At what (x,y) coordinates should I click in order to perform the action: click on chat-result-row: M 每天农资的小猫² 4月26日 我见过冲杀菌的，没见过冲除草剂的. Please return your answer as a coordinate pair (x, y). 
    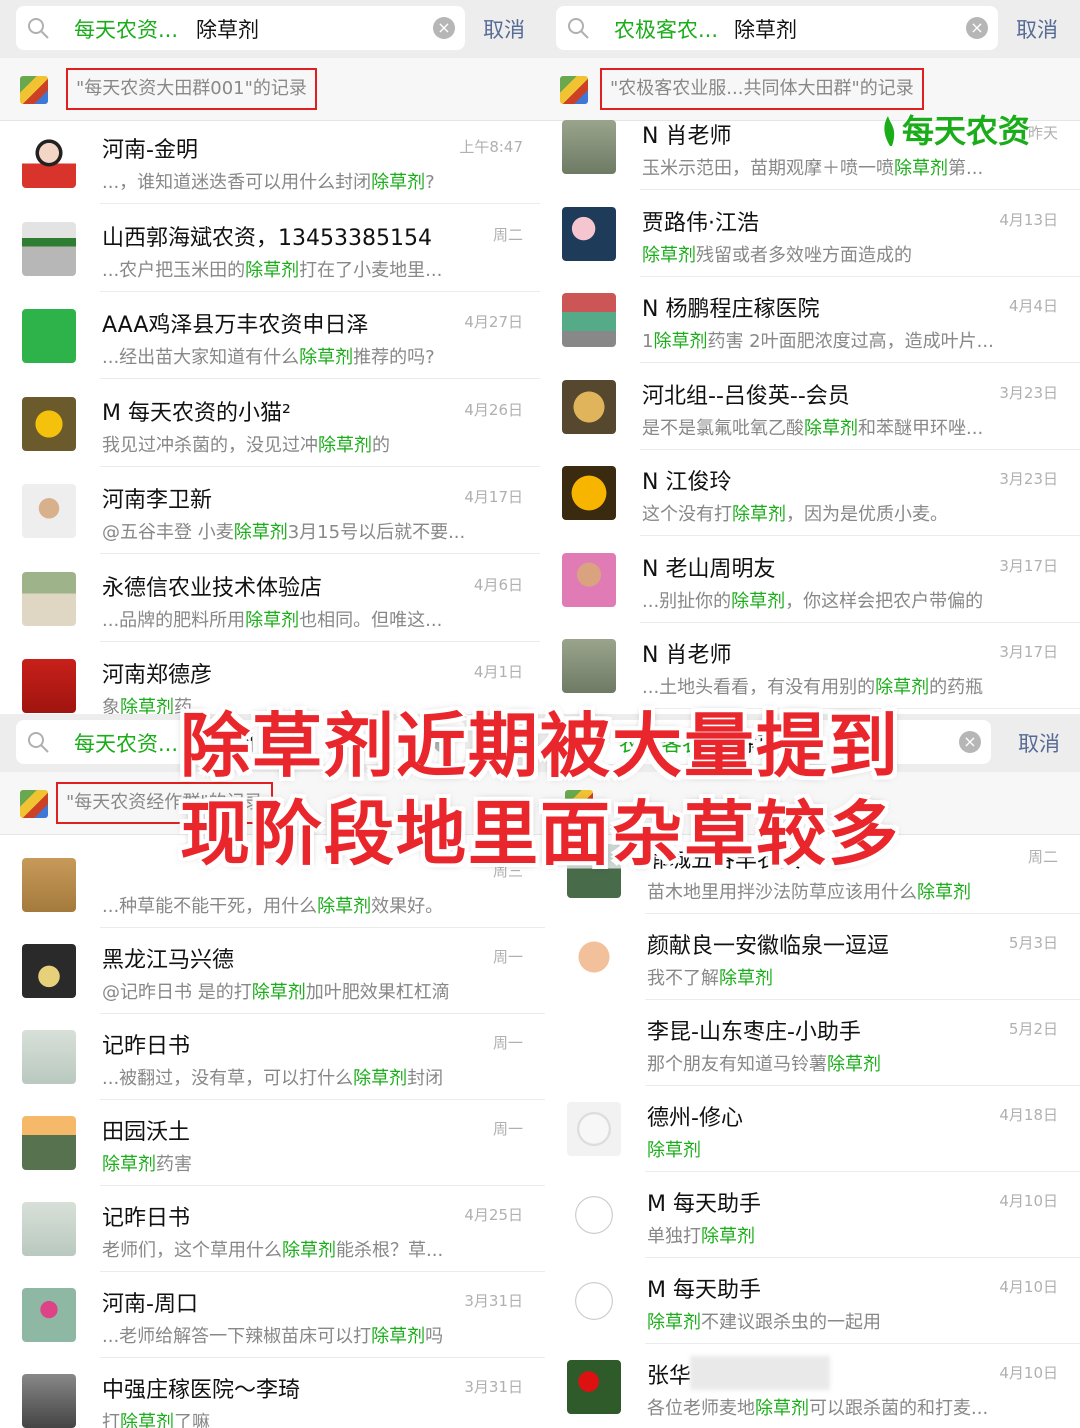
    Looking at the image, I should click on (272, 424).